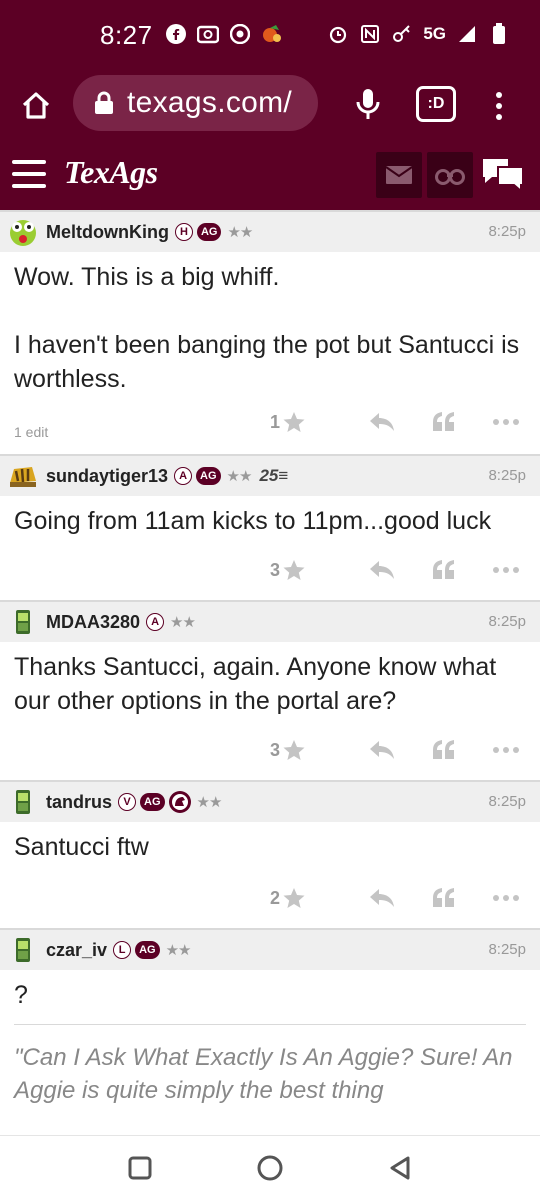 Image resolution: width=540 pixels, height=1200 pixels. I want to click on browser-menu-button, so click(499, 106).